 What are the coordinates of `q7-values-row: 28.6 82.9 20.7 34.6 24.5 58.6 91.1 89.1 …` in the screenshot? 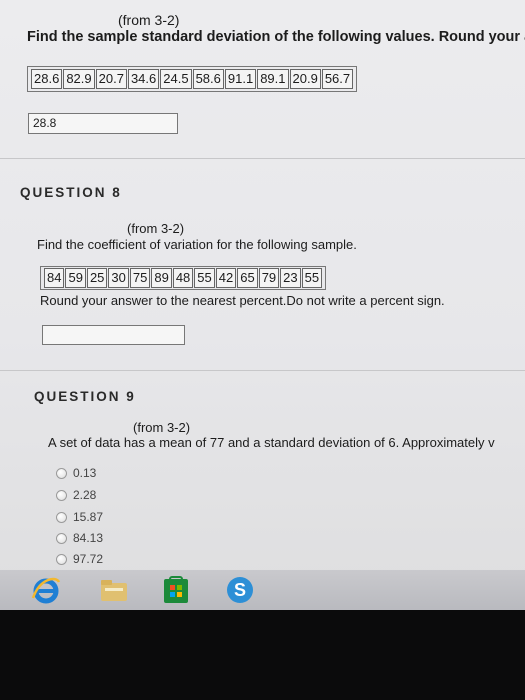 It's located at (192, 79).